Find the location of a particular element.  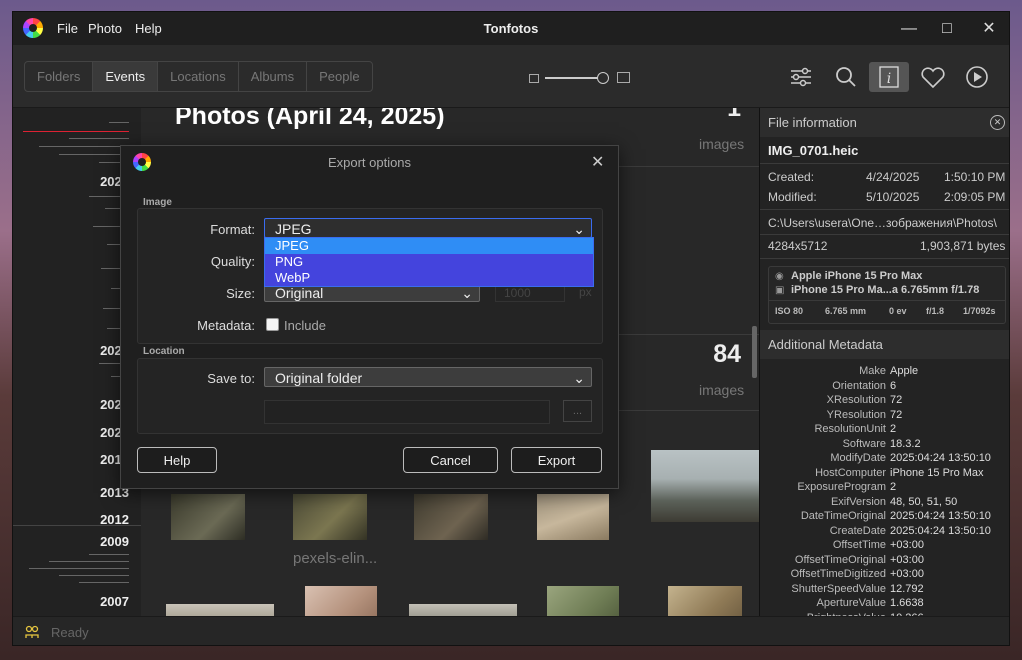

filter-sliders-icon is located at coordinates (801, 77).